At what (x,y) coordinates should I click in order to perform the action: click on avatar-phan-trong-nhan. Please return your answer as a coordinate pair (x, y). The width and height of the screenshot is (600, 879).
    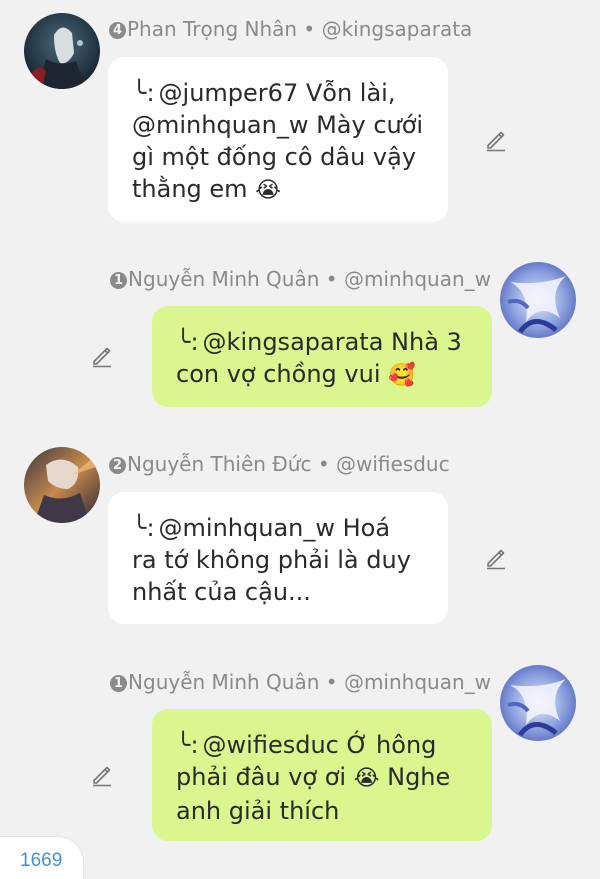
    Looking at the image, I should click on (62, 51).